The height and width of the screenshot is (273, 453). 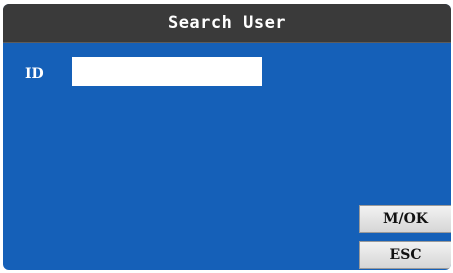 I want to click on id-label: ID, so click(x=34, y=74).